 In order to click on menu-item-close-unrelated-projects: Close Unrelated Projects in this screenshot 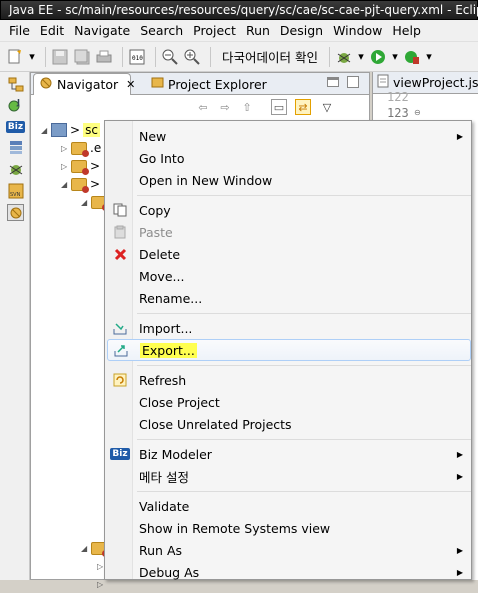, I will do `click(289, 424)`.